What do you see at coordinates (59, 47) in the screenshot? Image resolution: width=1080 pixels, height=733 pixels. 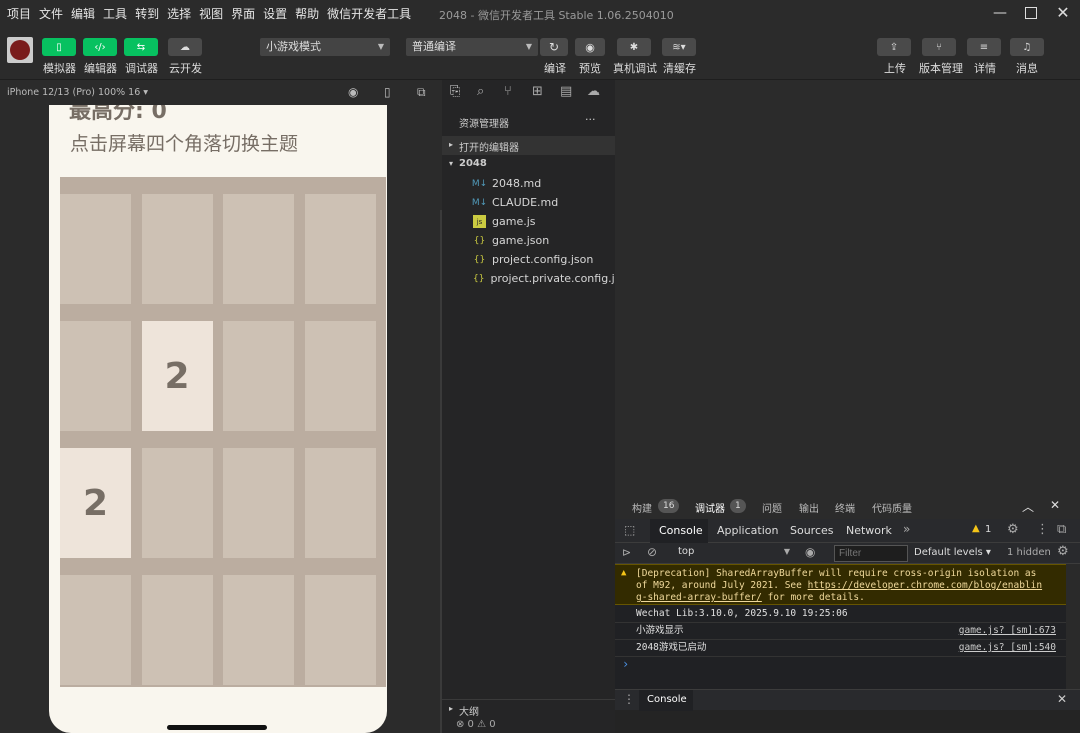 I see `simulator-button: ▯` at bounding box center [59, 47].